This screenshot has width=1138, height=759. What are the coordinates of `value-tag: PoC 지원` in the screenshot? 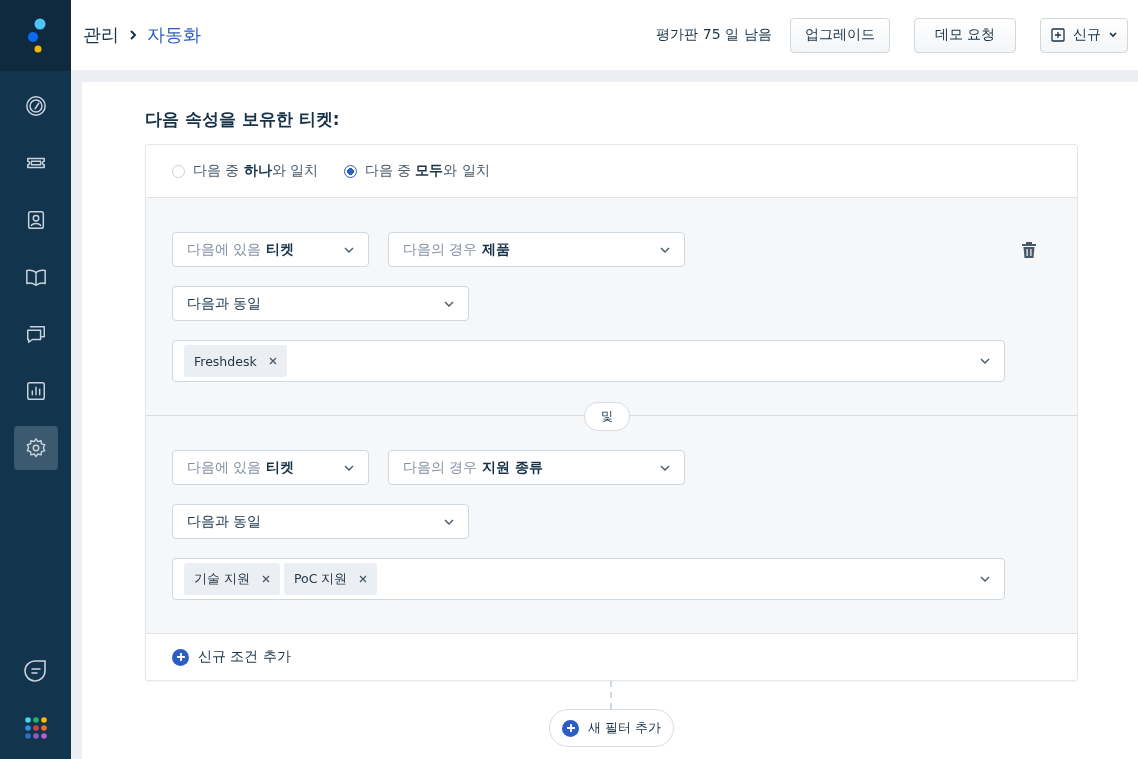 It's located at (331, 579).